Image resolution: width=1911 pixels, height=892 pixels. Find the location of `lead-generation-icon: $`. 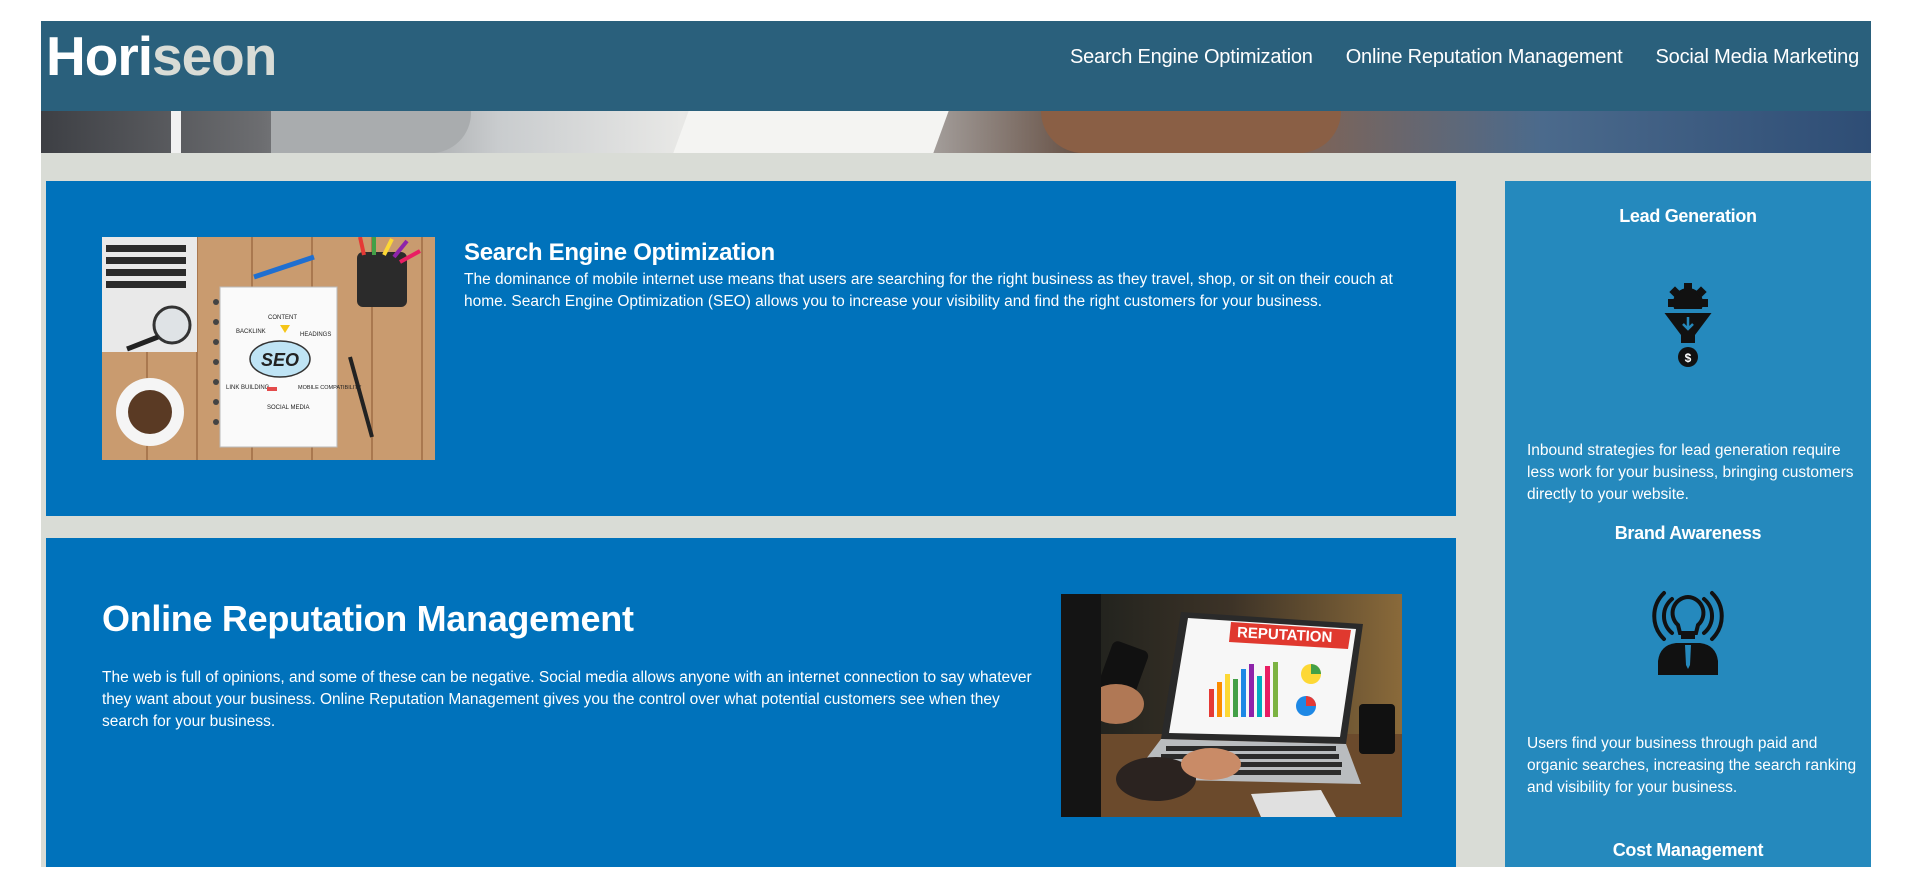

lead-generation-icon: $ is located at coordinates (1688, 326).